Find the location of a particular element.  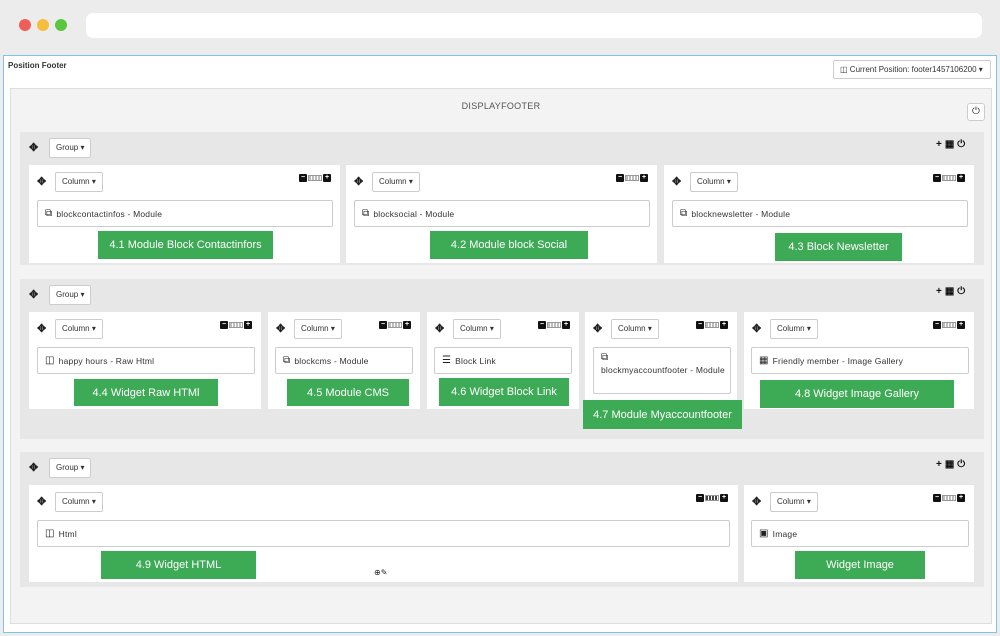

module-item: ⧉ blockmyaccountfooter - Module is located at coordinates (662, 370).